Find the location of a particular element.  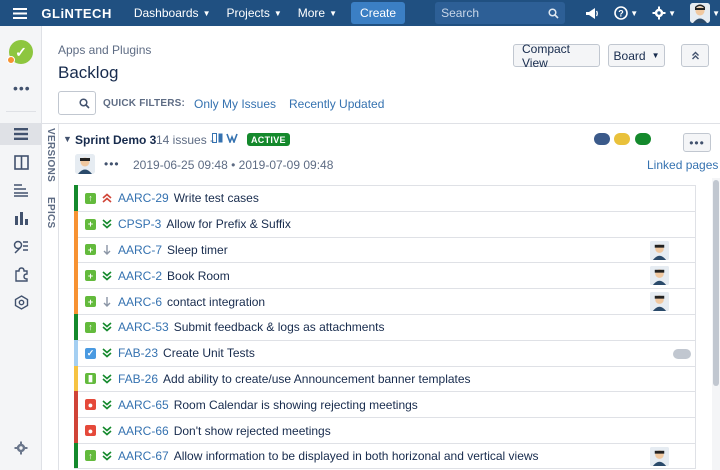

issue-summary: Create Unit Tests is located at coordinates (209, 353).